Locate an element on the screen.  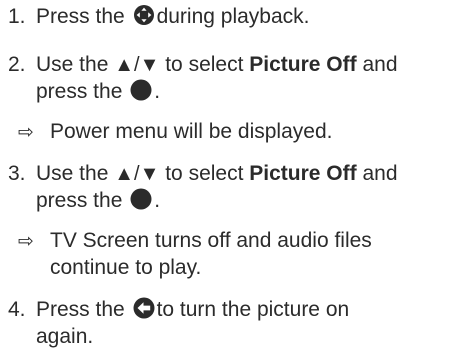
step-number: 2. is located at coordinates (17, 64).